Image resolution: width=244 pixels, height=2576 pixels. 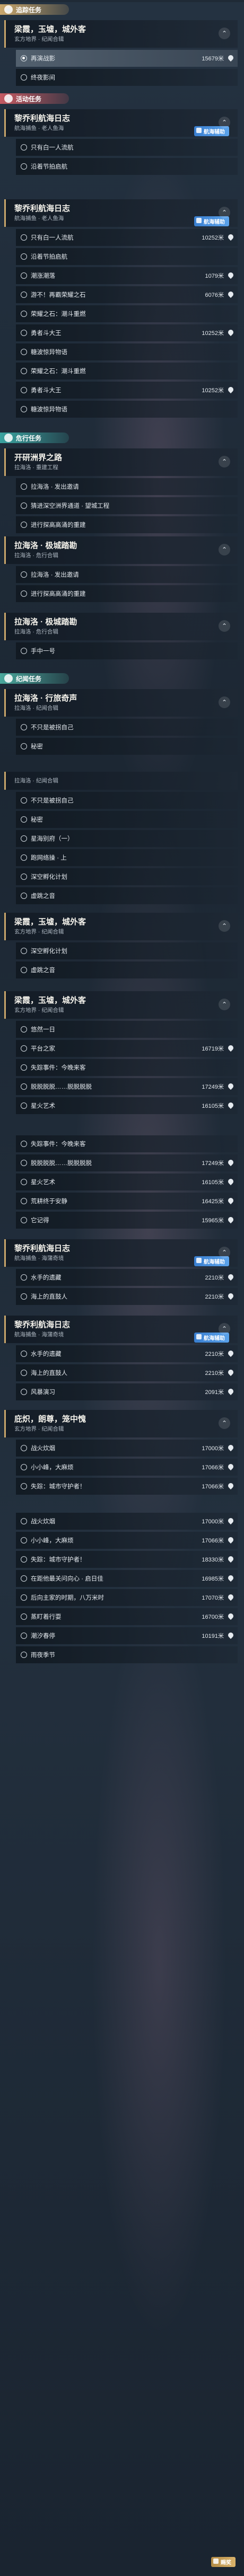 What do you see at coordinates (122, 9) in the screenshot?
I see `section-header-tracked: ◆ 追踪任务` at bounding box center [122, 9].